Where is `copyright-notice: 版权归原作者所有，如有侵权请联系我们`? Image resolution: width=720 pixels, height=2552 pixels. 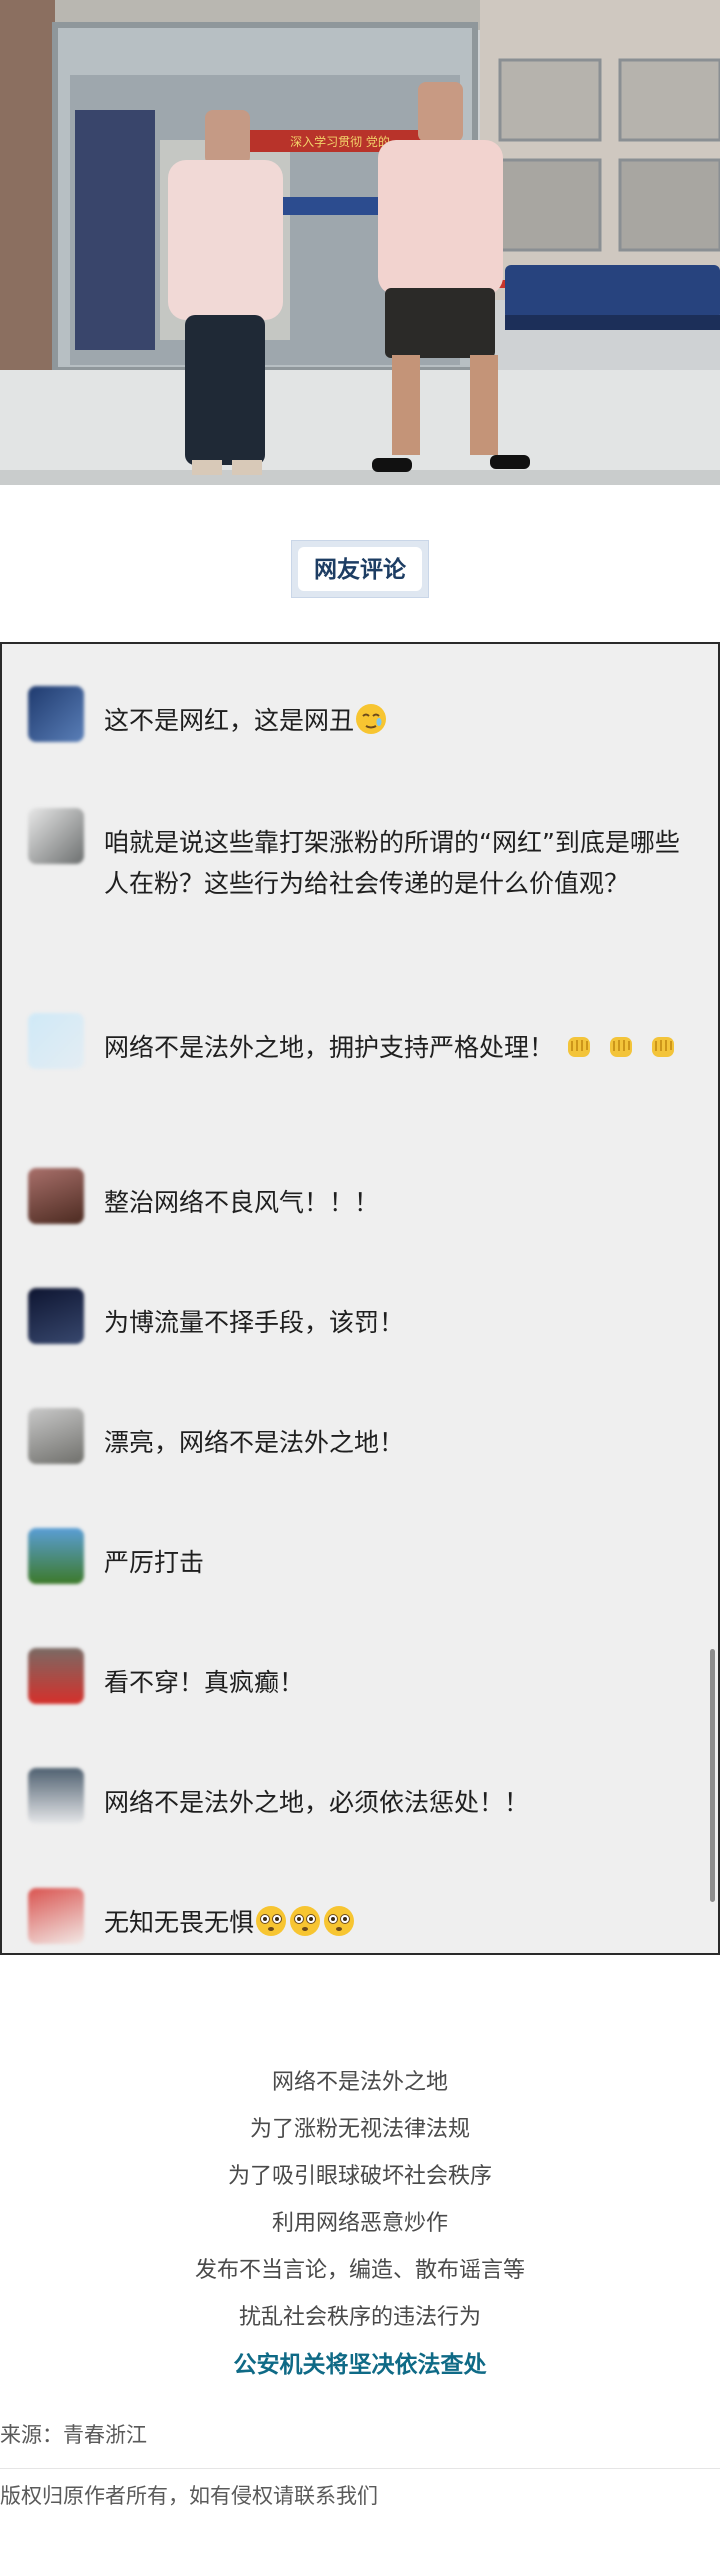
copyright-notice: 版权归原作者所有，如有侵权请联系我们 is located at coordinates (189, 2496).